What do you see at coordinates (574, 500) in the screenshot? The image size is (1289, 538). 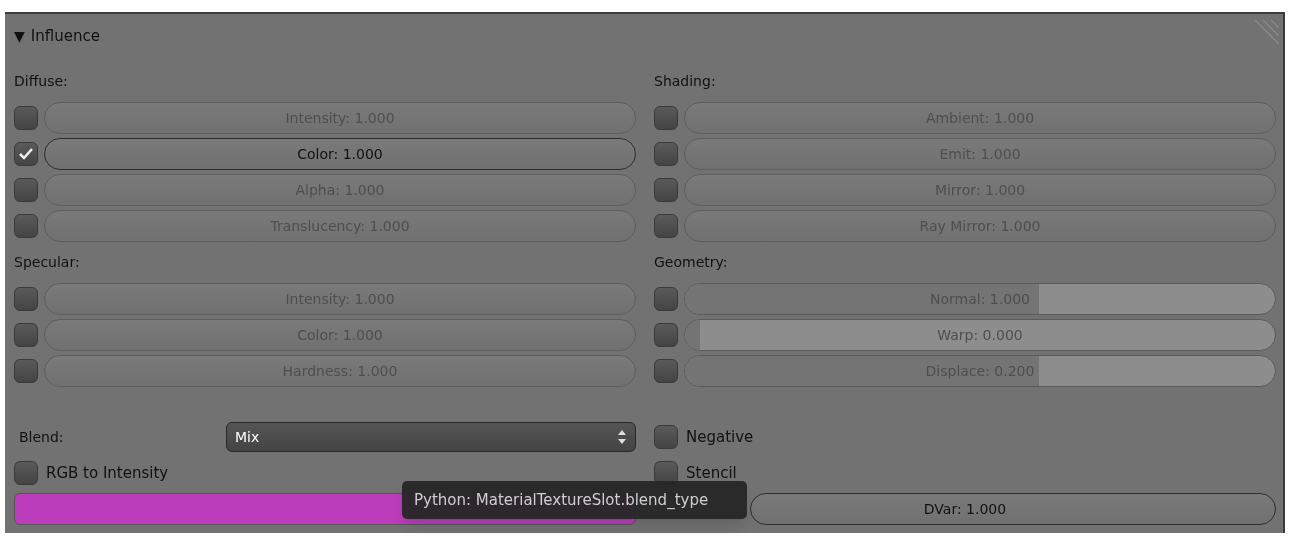 I see `tooltip: Python: MaterialTextureSlot.blend_type` at bounding box center [574, 500].